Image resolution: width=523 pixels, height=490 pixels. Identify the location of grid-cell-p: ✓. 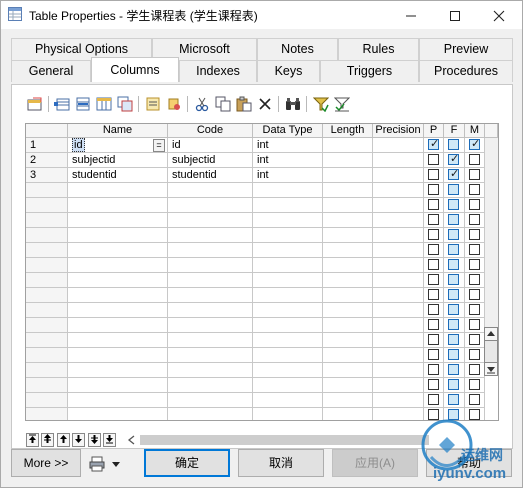
(434, 145).